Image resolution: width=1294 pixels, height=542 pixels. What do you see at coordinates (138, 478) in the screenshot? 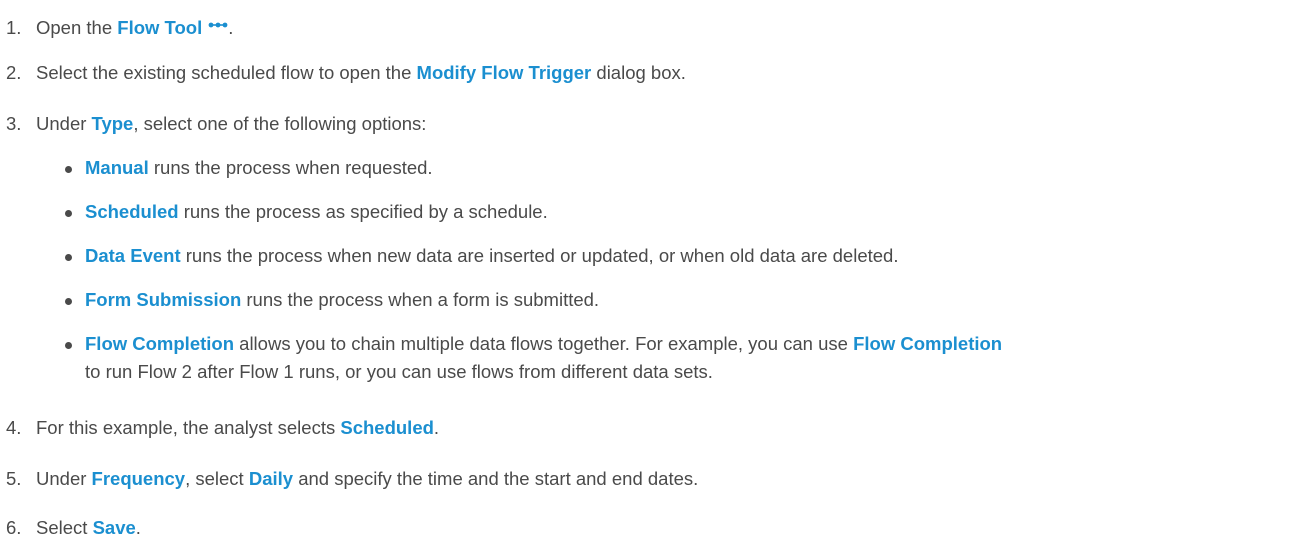
I see `keyword-frequency: Frequency` at bounding box center [138, 478].